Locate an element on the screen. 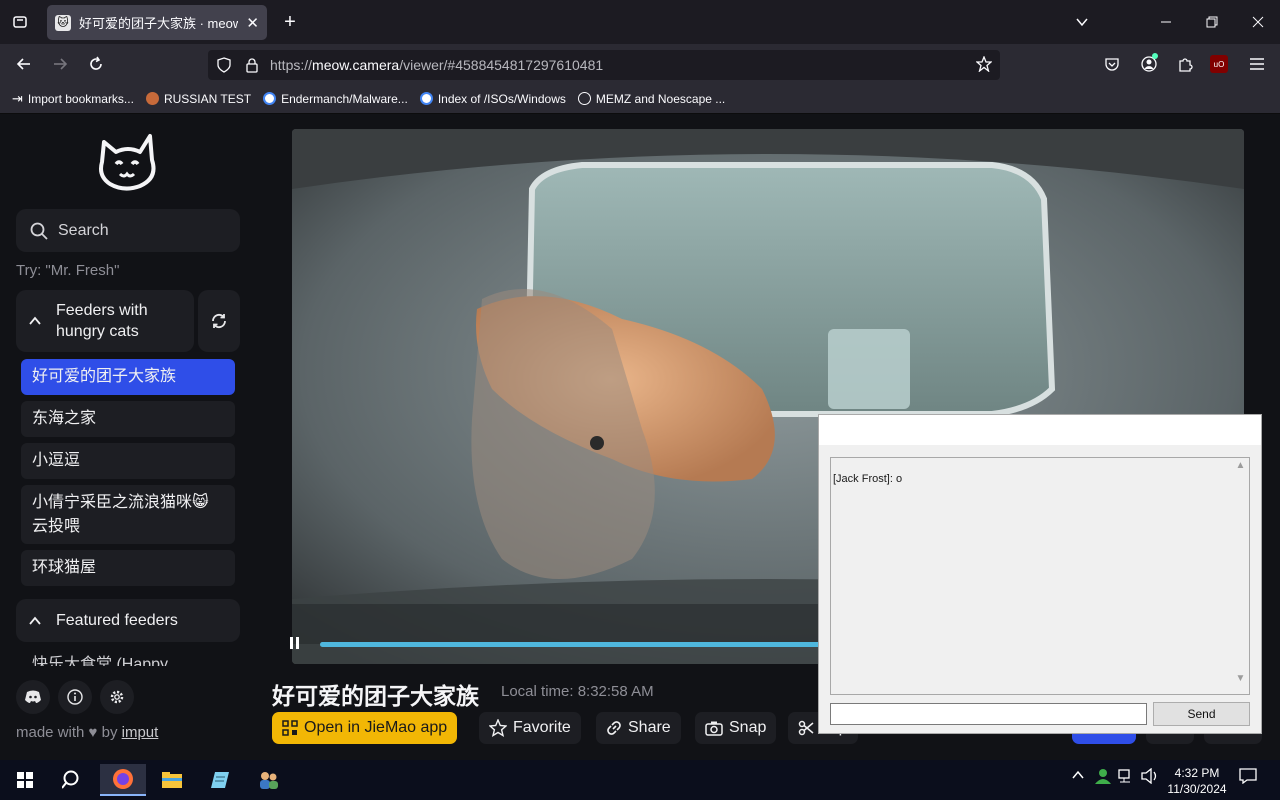 Image resolution: width=1280 pixels, height=800 pixels. import-icon: ⇥ is located at coordinates (17, 98).